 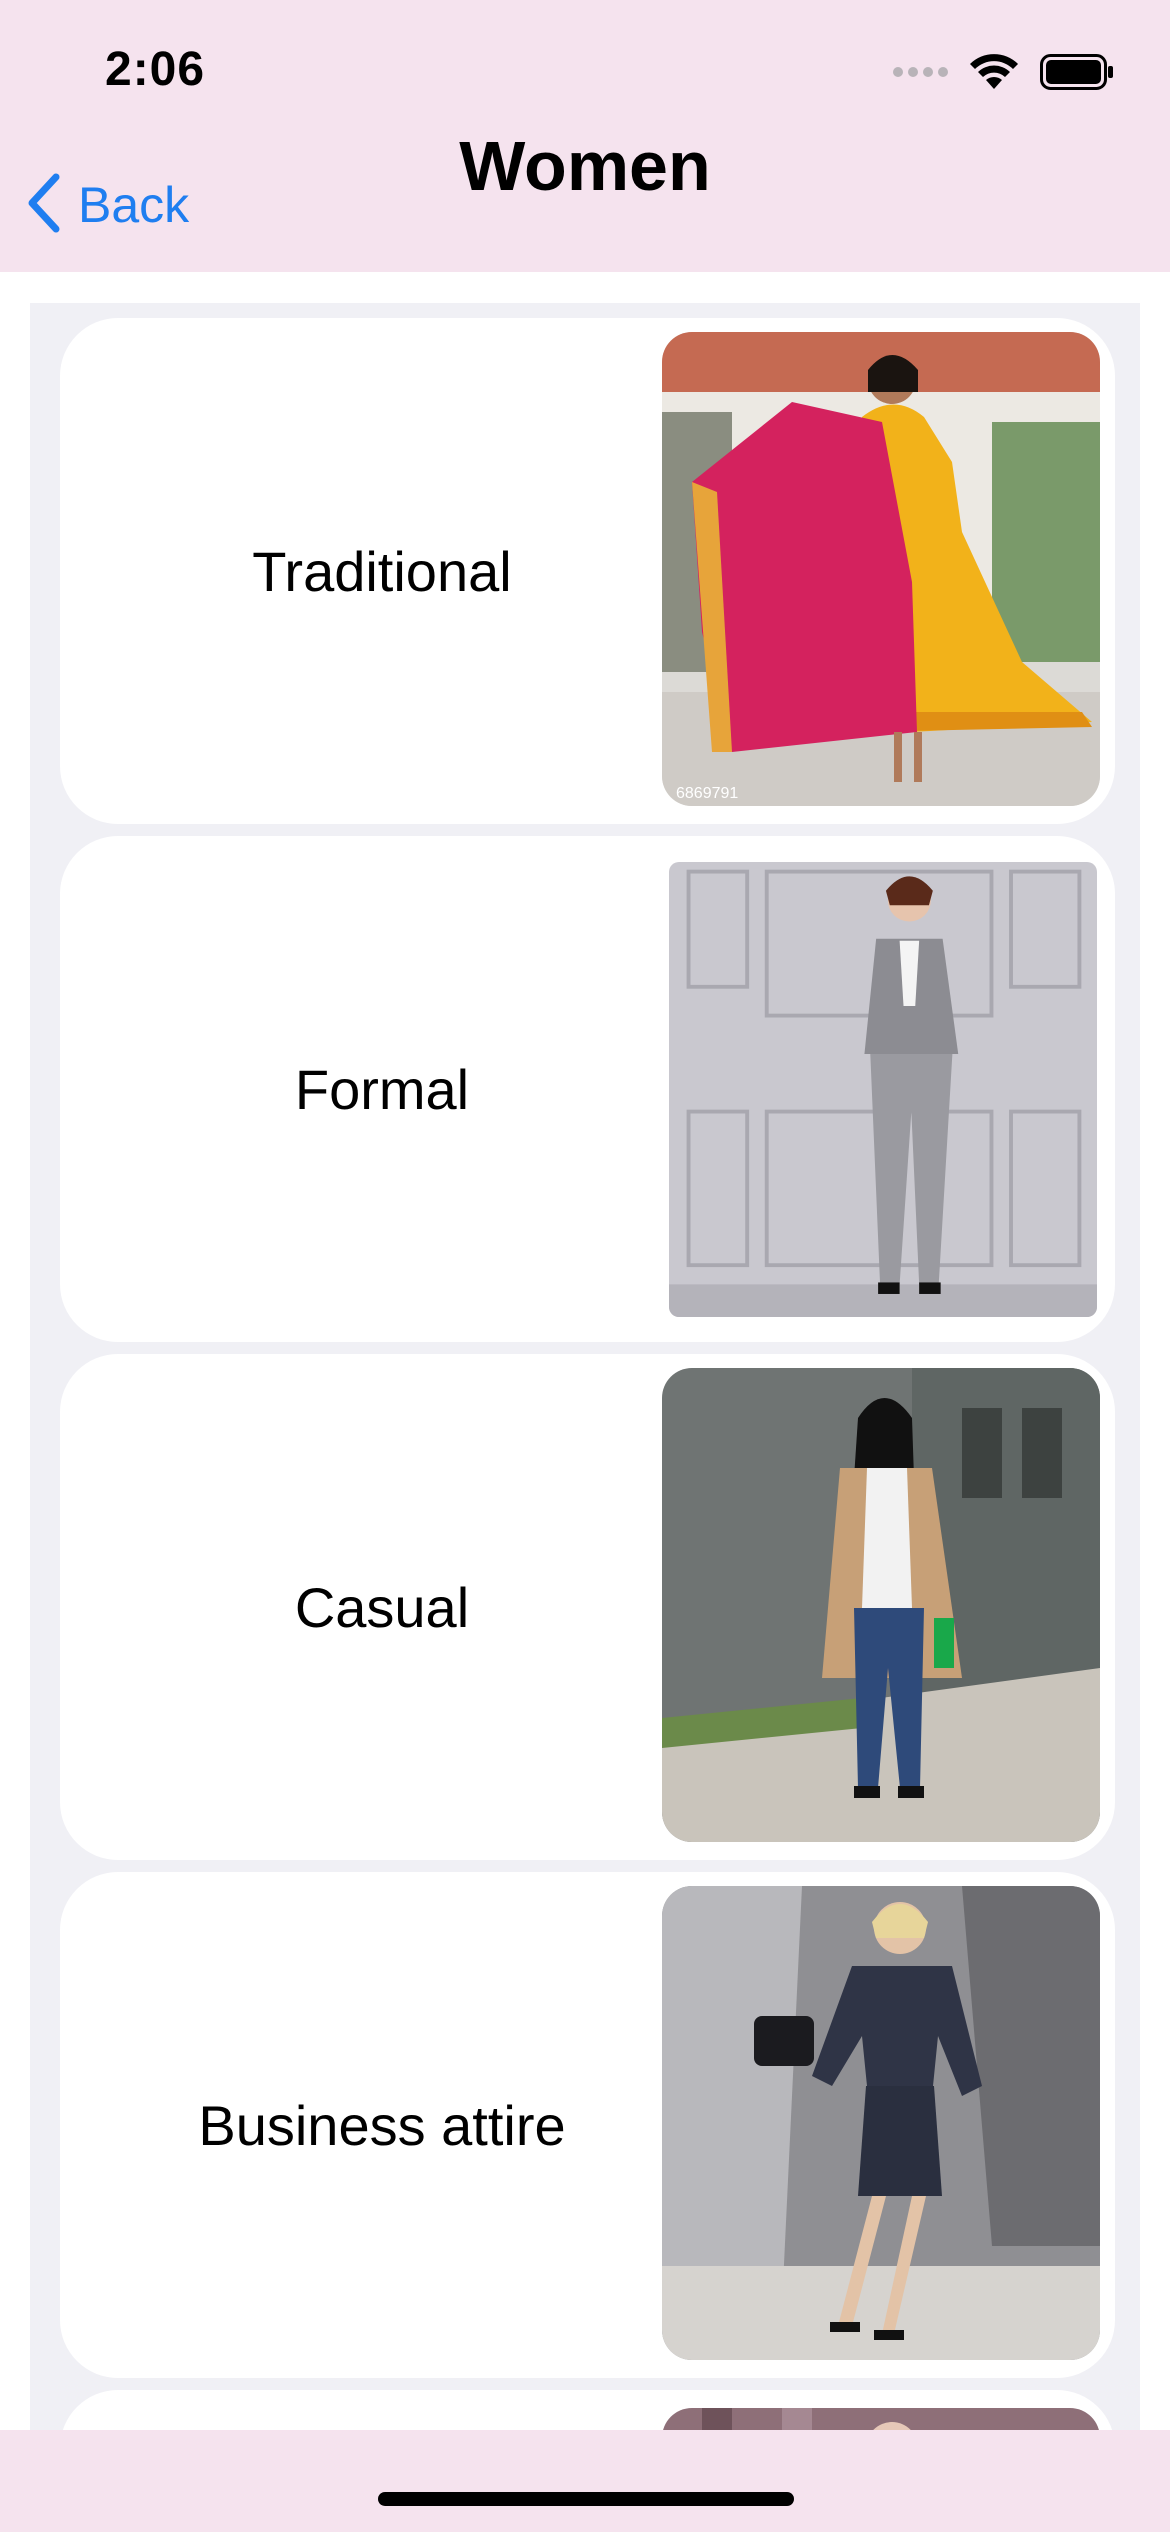 I want to click on wifi-icon, so click(x=994, y=72).